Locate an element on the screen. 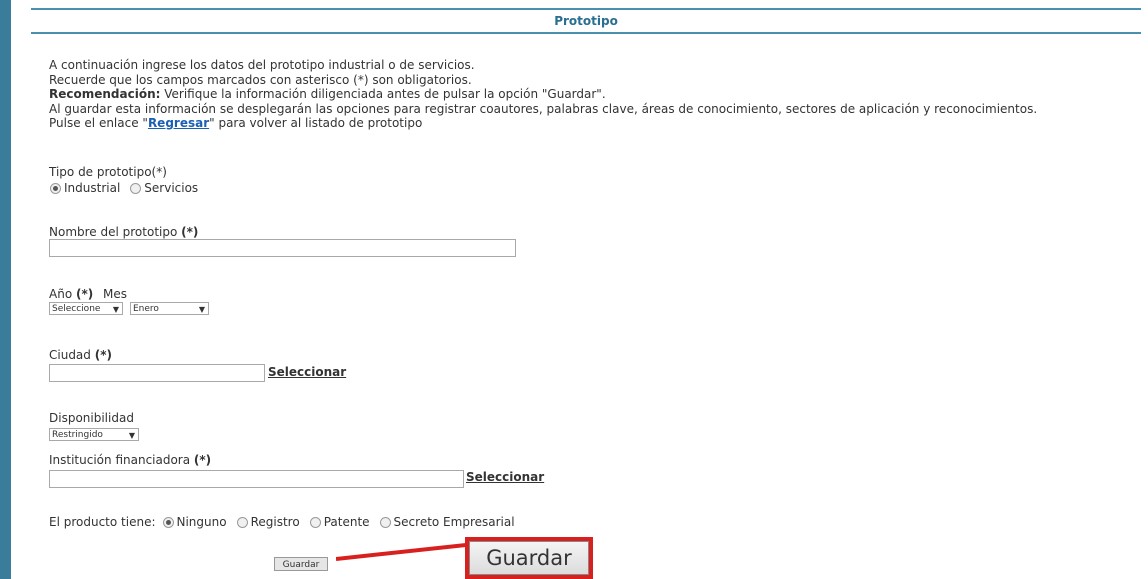 The image size is (1148, 579). tipo-label: Tipo de prototipo(*) is located at coordinates (108, 172).